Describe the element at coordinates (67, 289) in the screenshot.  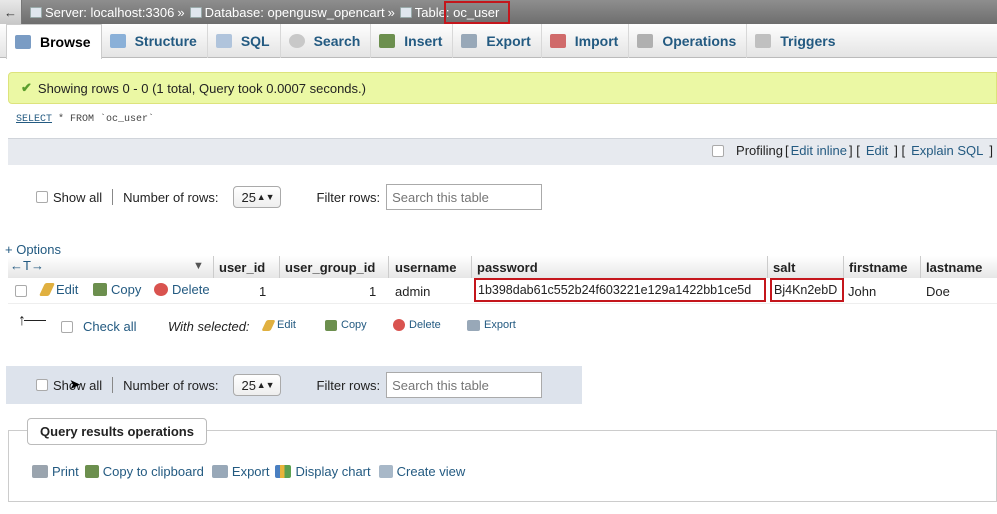
I see `row-edit-label: Edit` at that location.